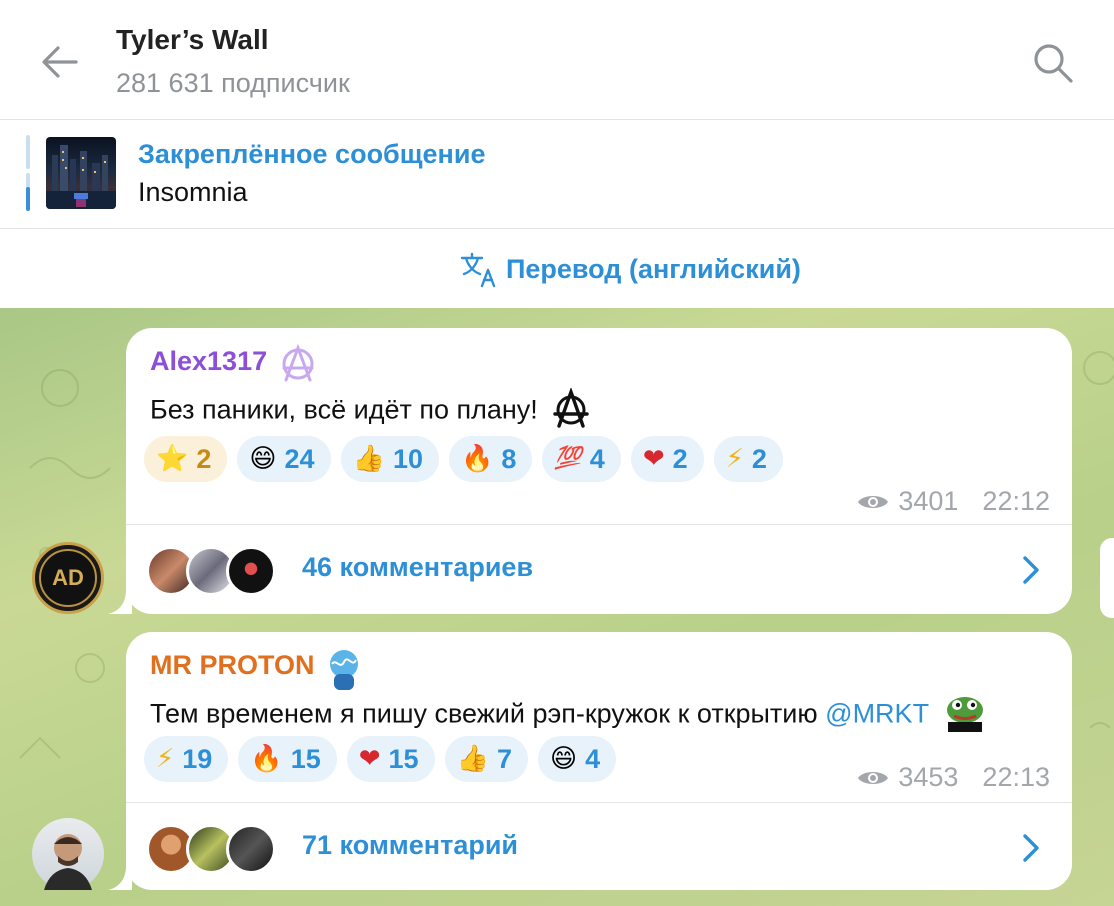  What do you see at coordinates (928, 501) in the screenshot?
I see `view-count: 3401` at bounding box center [928, 501].